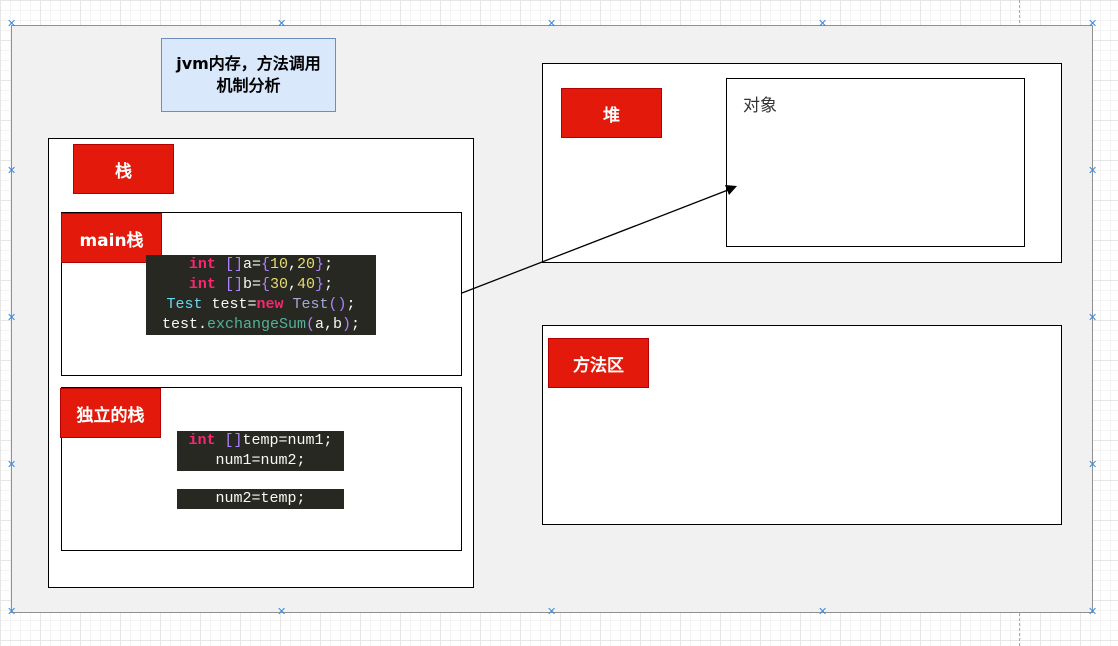  What do you see at coordinates (598, 365) in the screenshot?
I see `method-area-label-text: 方法区` at bounding box center [598, 365].